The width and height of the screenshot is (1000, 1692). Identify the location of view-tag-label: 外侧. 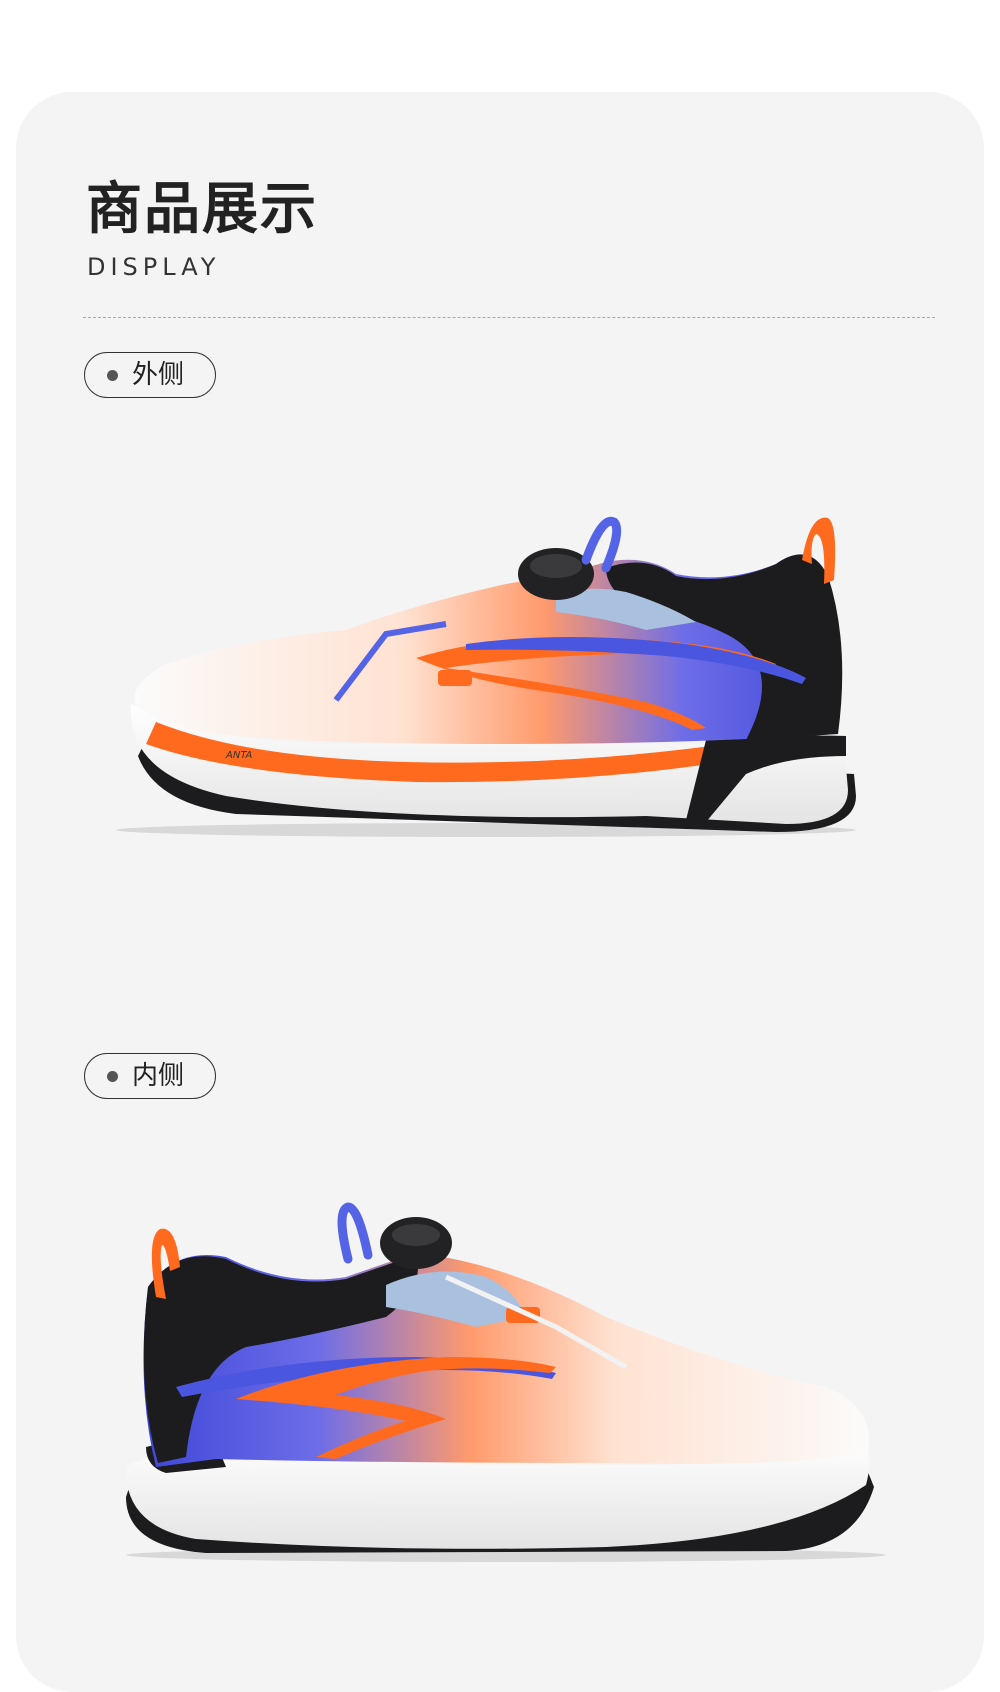
(158, 375).